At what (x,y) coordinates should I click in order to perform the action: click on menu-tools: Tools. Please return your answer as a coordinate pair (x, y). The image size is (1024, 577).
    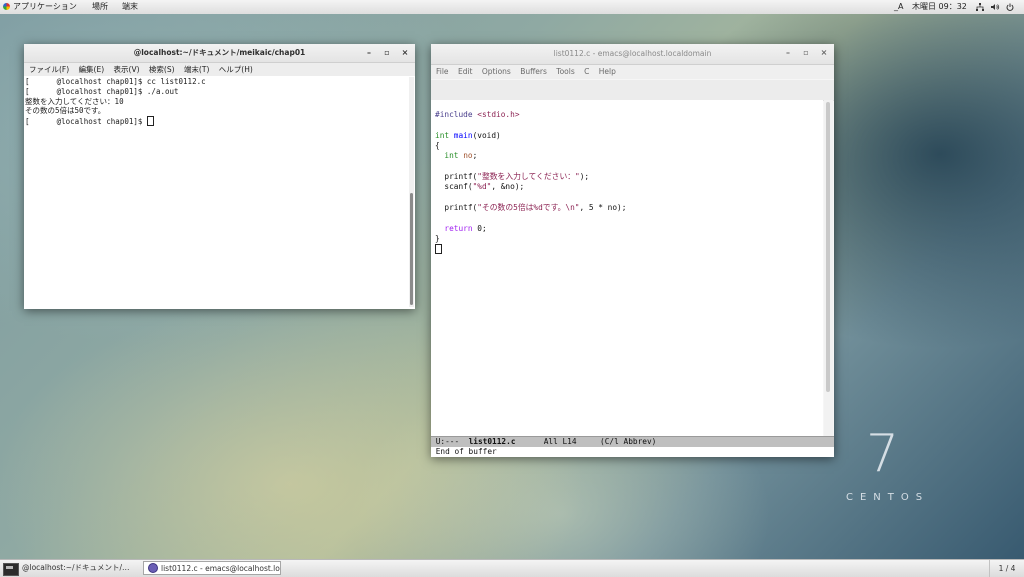
    Looking at the image, I should click on (565, 71).